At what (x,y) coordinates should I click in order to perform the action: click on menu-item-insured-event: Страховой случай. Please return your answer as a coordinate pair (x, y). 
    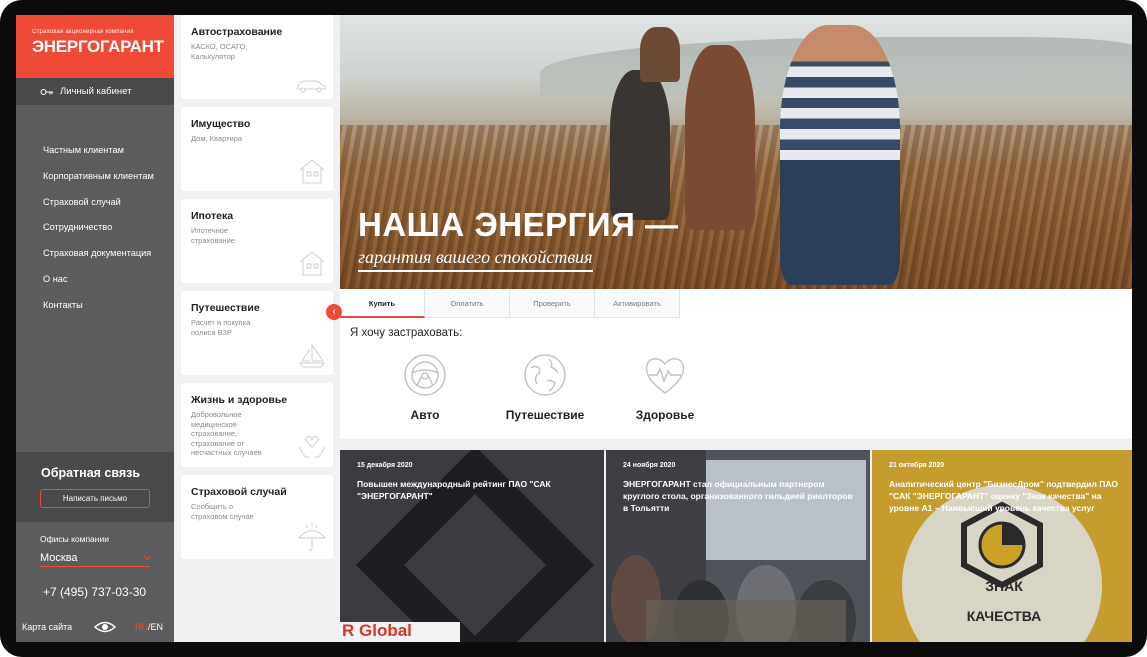
    Looking at the image, I should click on (98, 208).